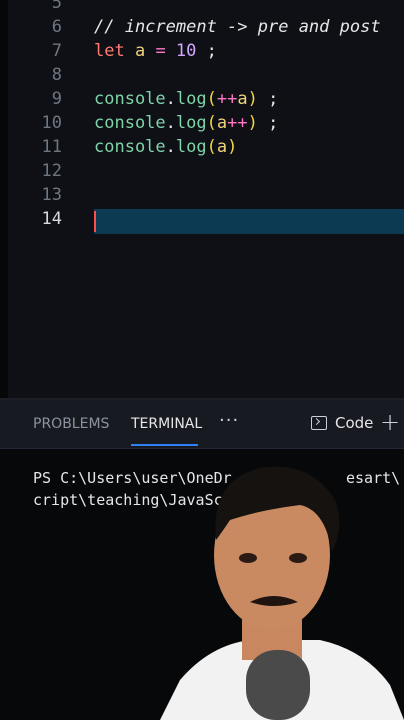 The width and height of the screenshot is (404, 720). I want to click on code-token: let, so click(109, 51).